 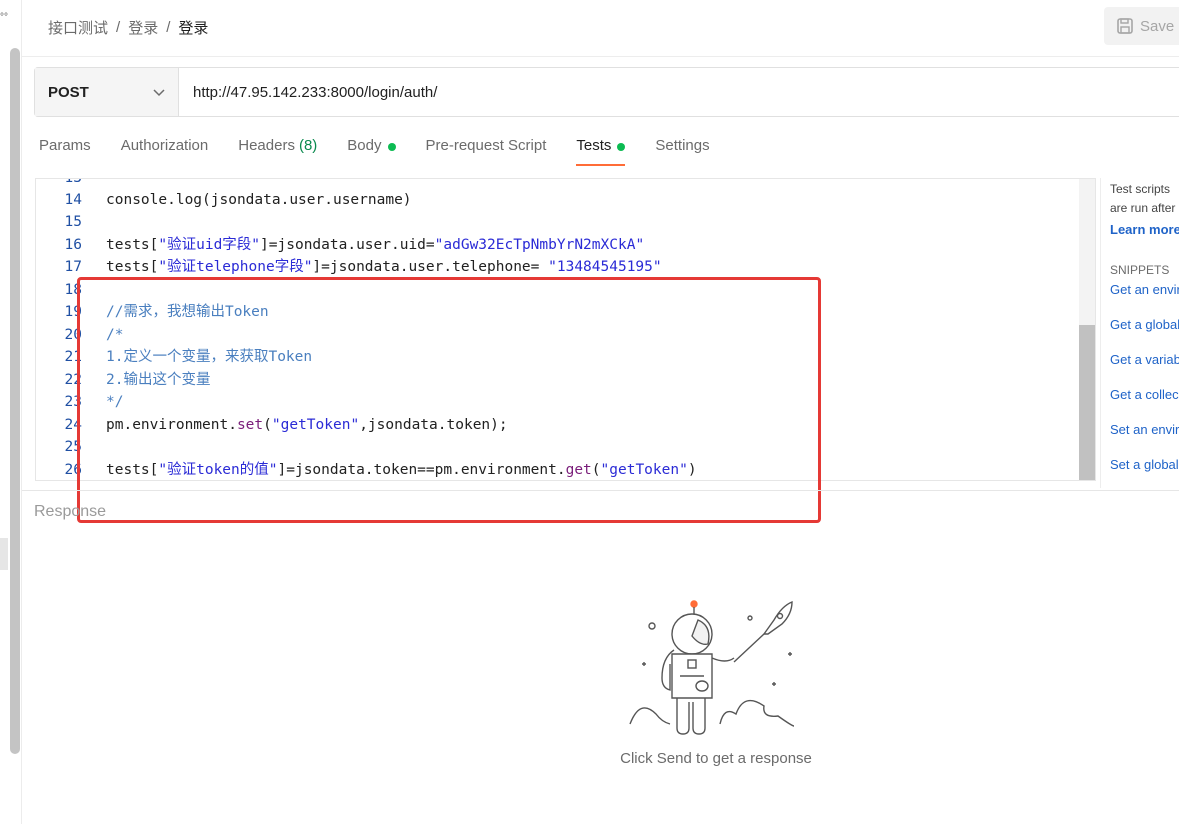 I want to click on save-label: Save, so click(x=1157, y=26).